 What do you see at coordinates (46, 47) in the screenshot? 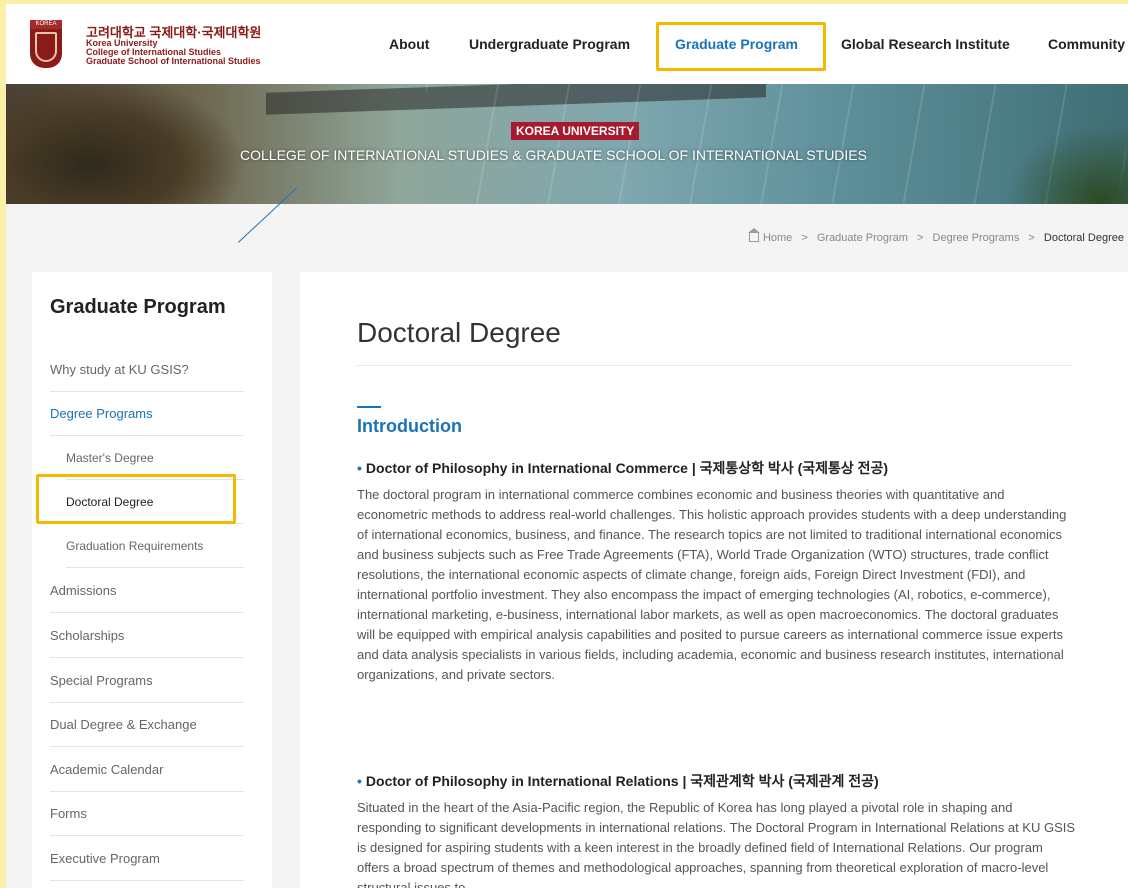
I see `crest-shape` at bounding box center [46, 47].